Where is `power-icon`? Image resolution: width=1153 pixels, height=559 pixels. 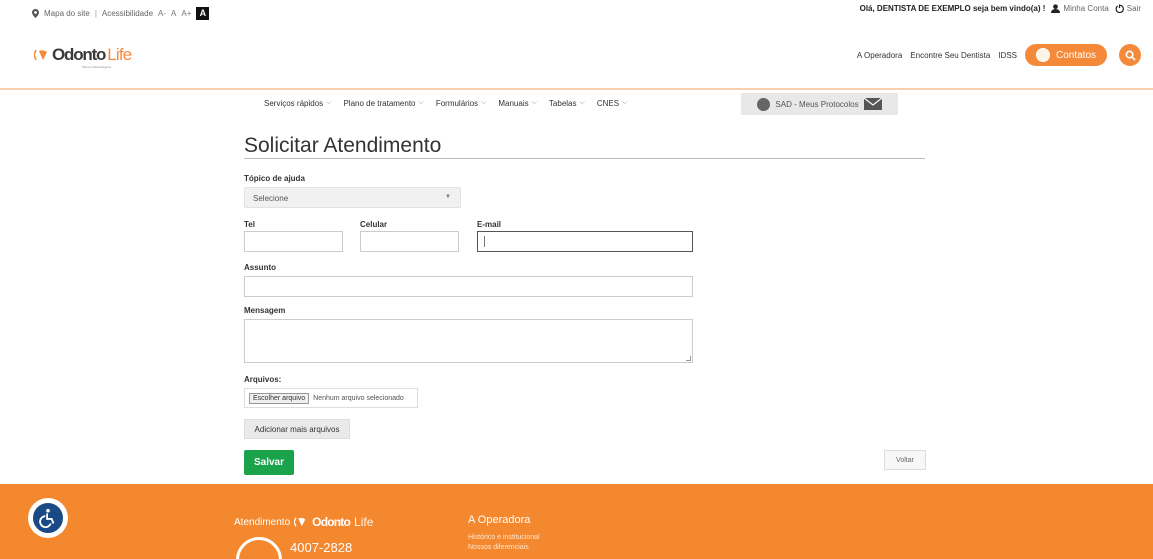 power-icon is located at coordinates (1119, 8).